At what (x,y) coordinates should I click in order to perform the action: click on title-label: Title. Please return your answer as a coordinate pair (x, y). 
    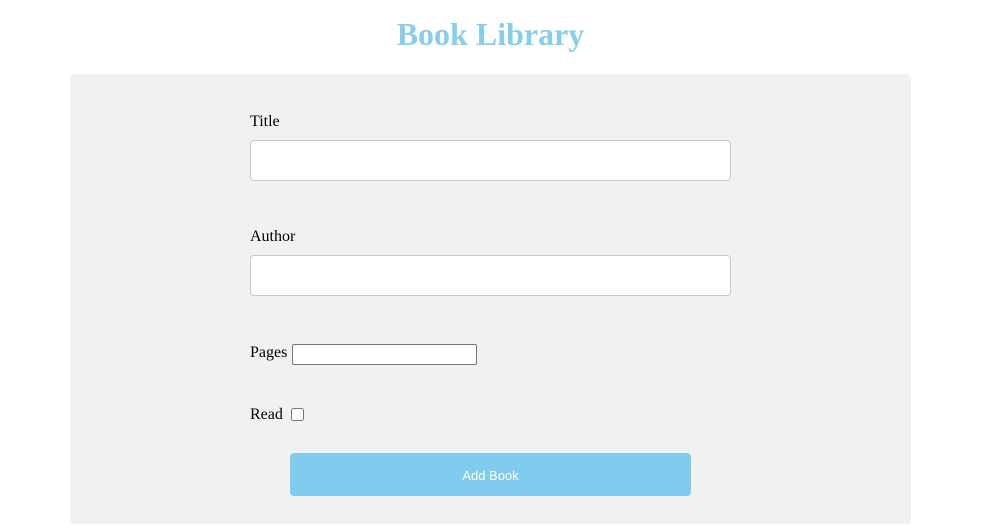
    Looking at the image, I should click on (265, 121).